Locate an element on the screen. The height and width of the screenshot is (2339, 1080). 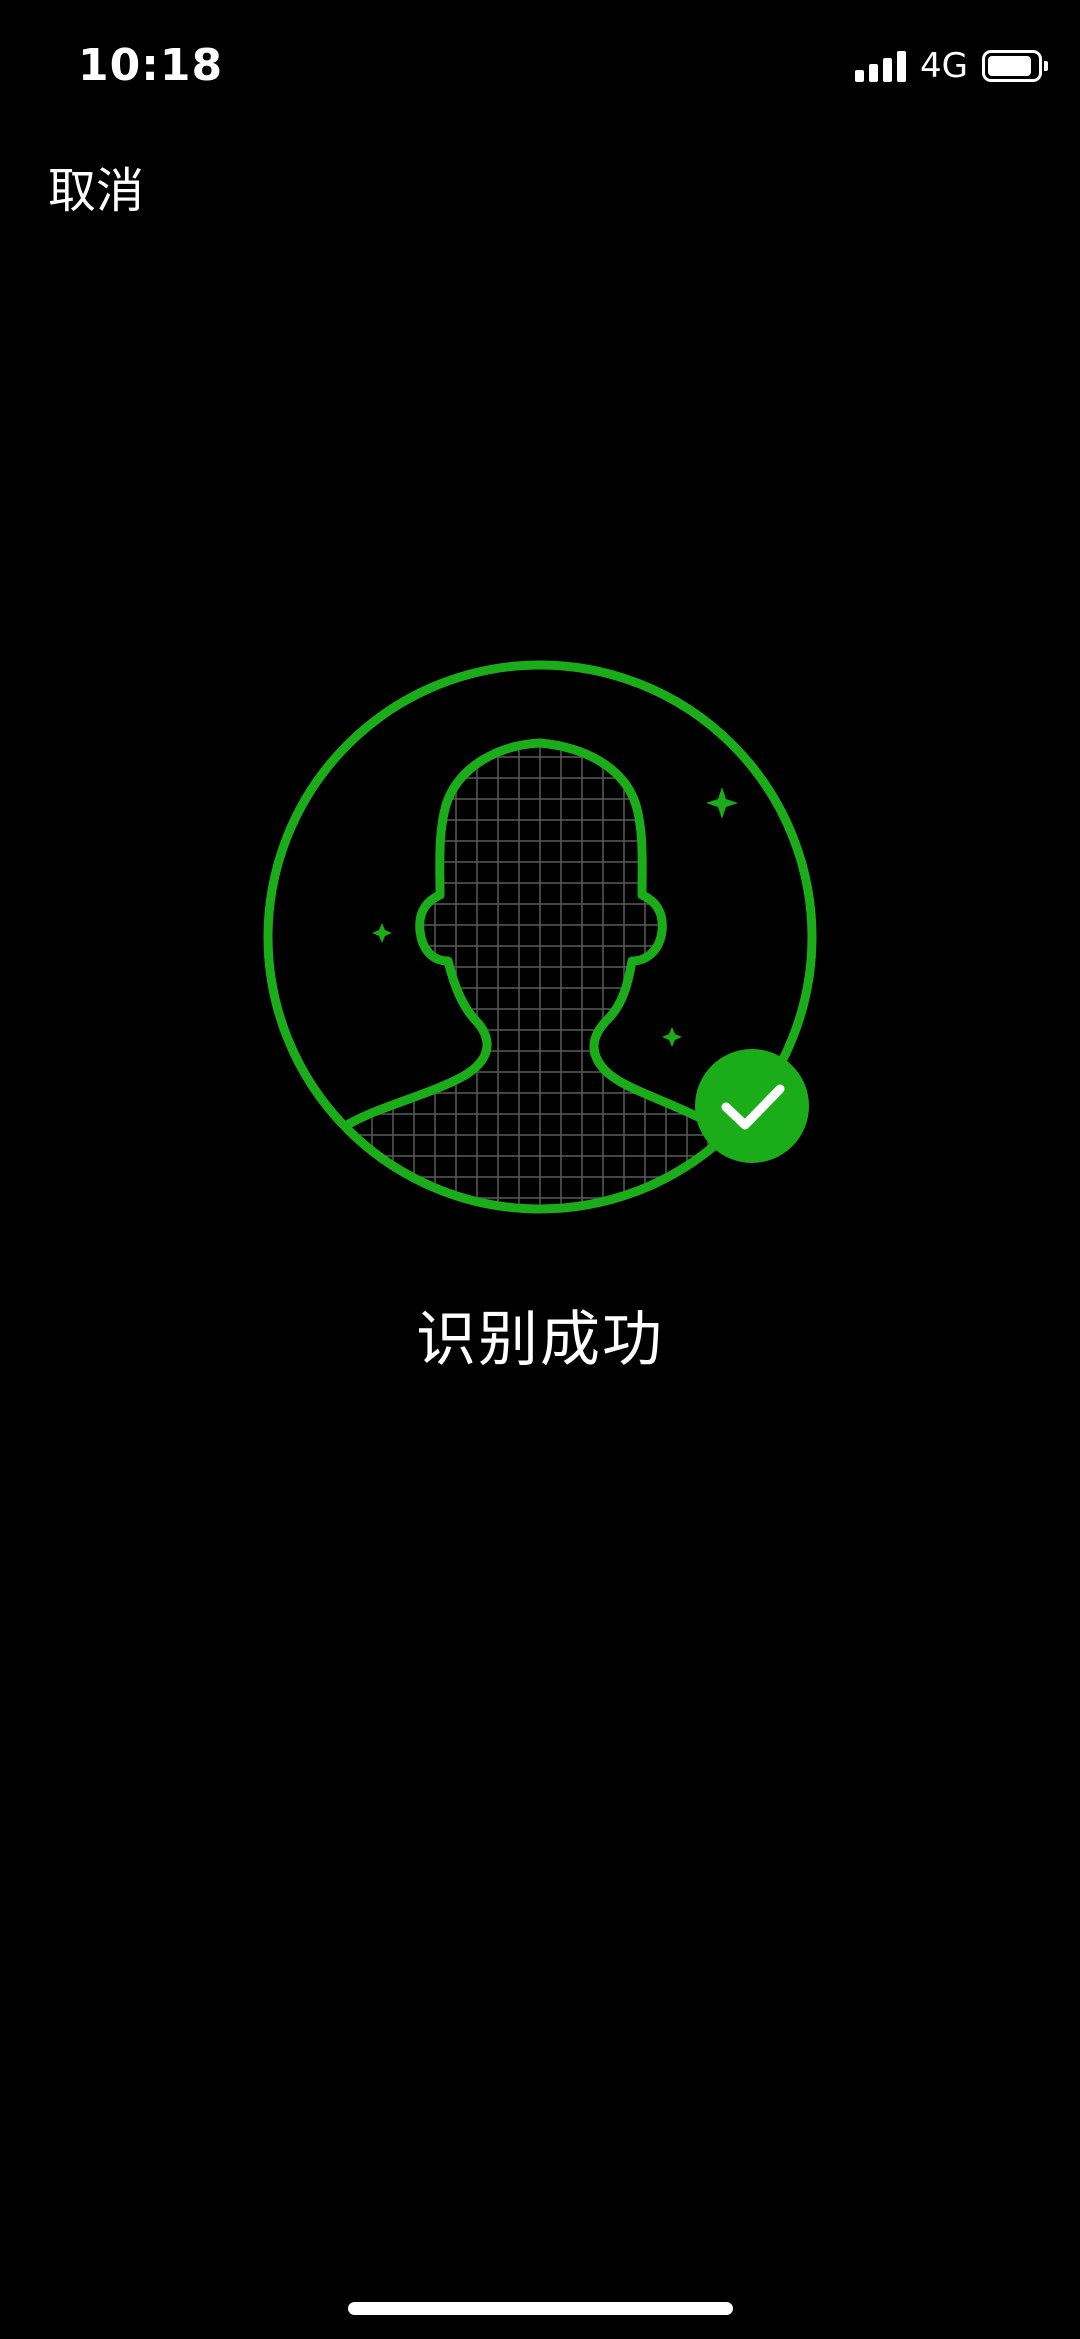
battery-icon is located at coordinates (1015, 66).